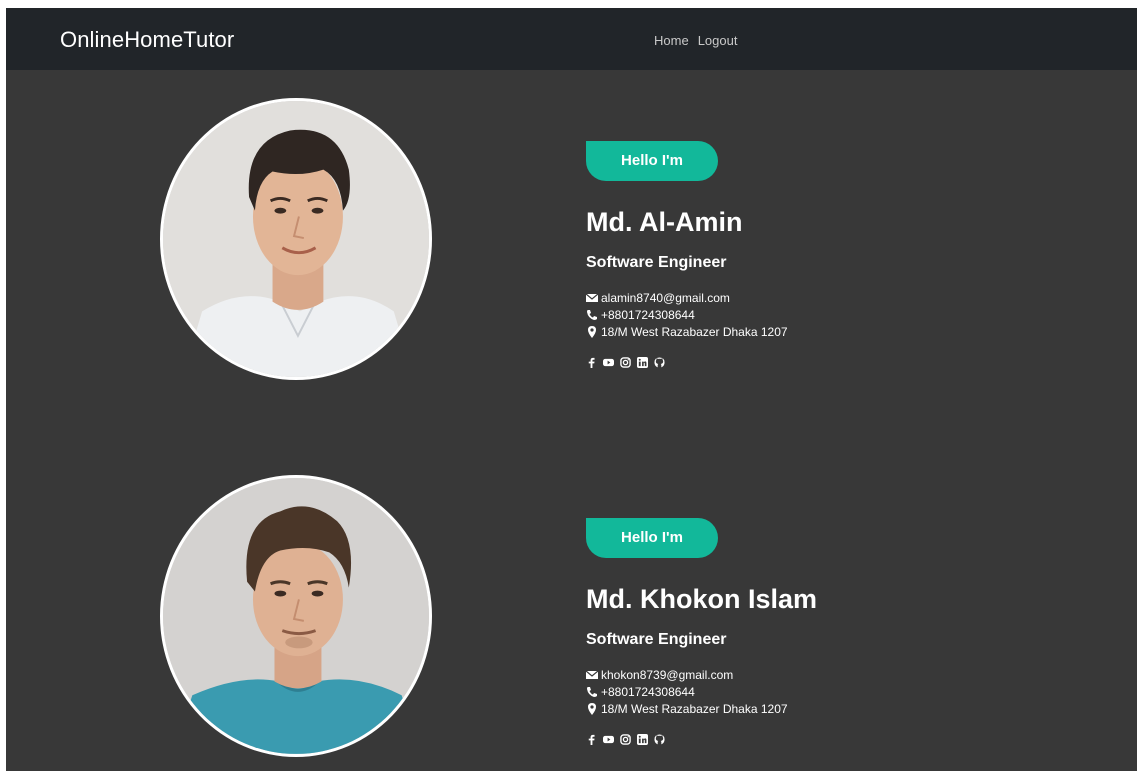 The height and width of the screenshot is (771, 1137). I want to click on profile-name: Md. Al-Amin, so click(664, 222).